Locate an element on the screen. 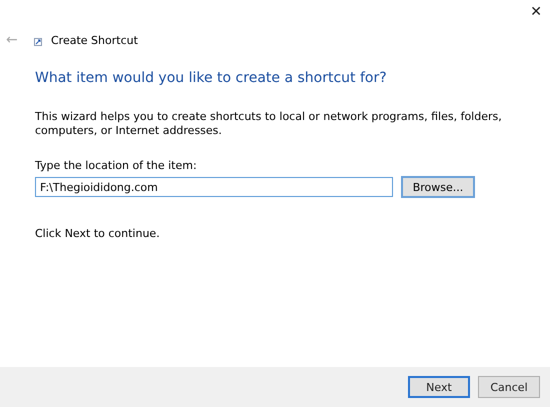  location-input: F:\Thegioididong.com is located at coordinates (214, 187).